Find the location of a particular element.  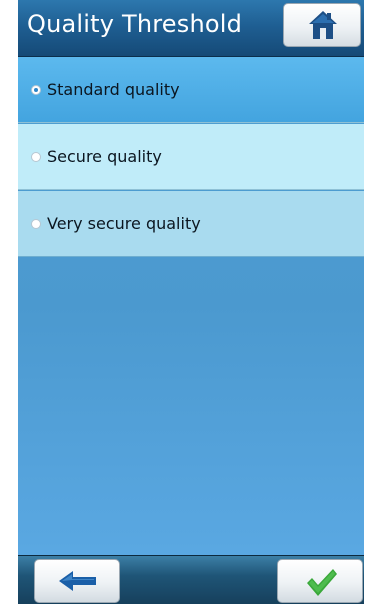

header-bar: Quality Threshold is located at coordinates (191, 28).